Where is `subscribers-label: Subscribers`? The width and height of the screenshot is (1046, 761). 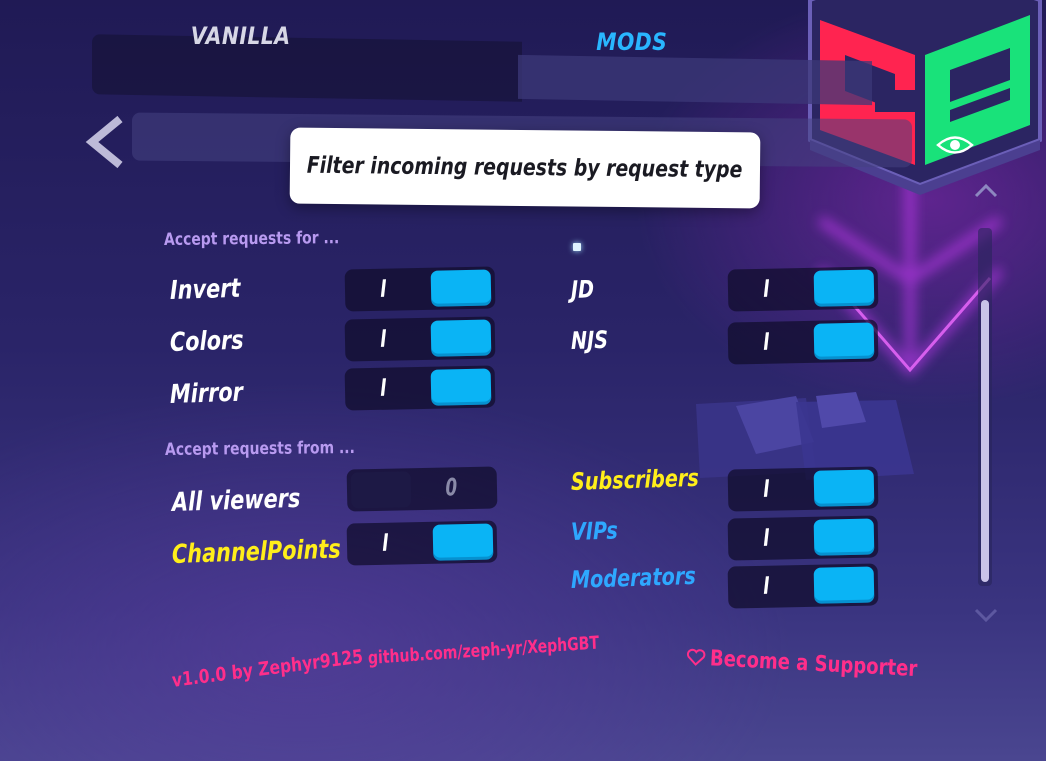 subscribers-label: Subscribers is located at coordinates (635, 479).